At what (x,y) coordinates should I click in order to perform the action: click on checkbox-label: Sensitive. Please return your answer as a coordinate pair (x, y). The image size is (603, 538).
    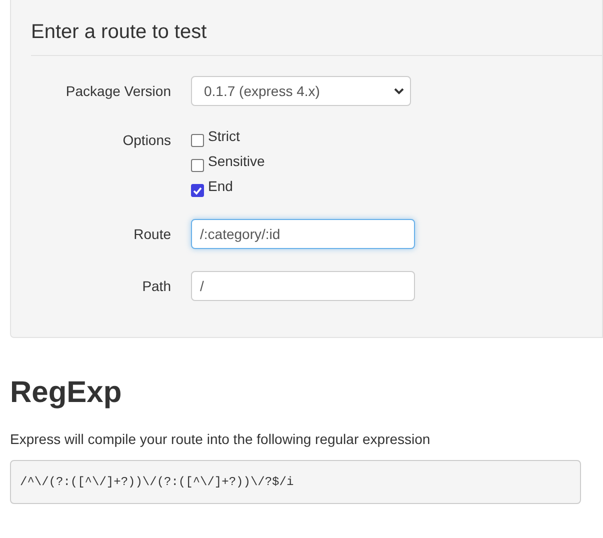
    Looking at the image, I should click on (236, 161).